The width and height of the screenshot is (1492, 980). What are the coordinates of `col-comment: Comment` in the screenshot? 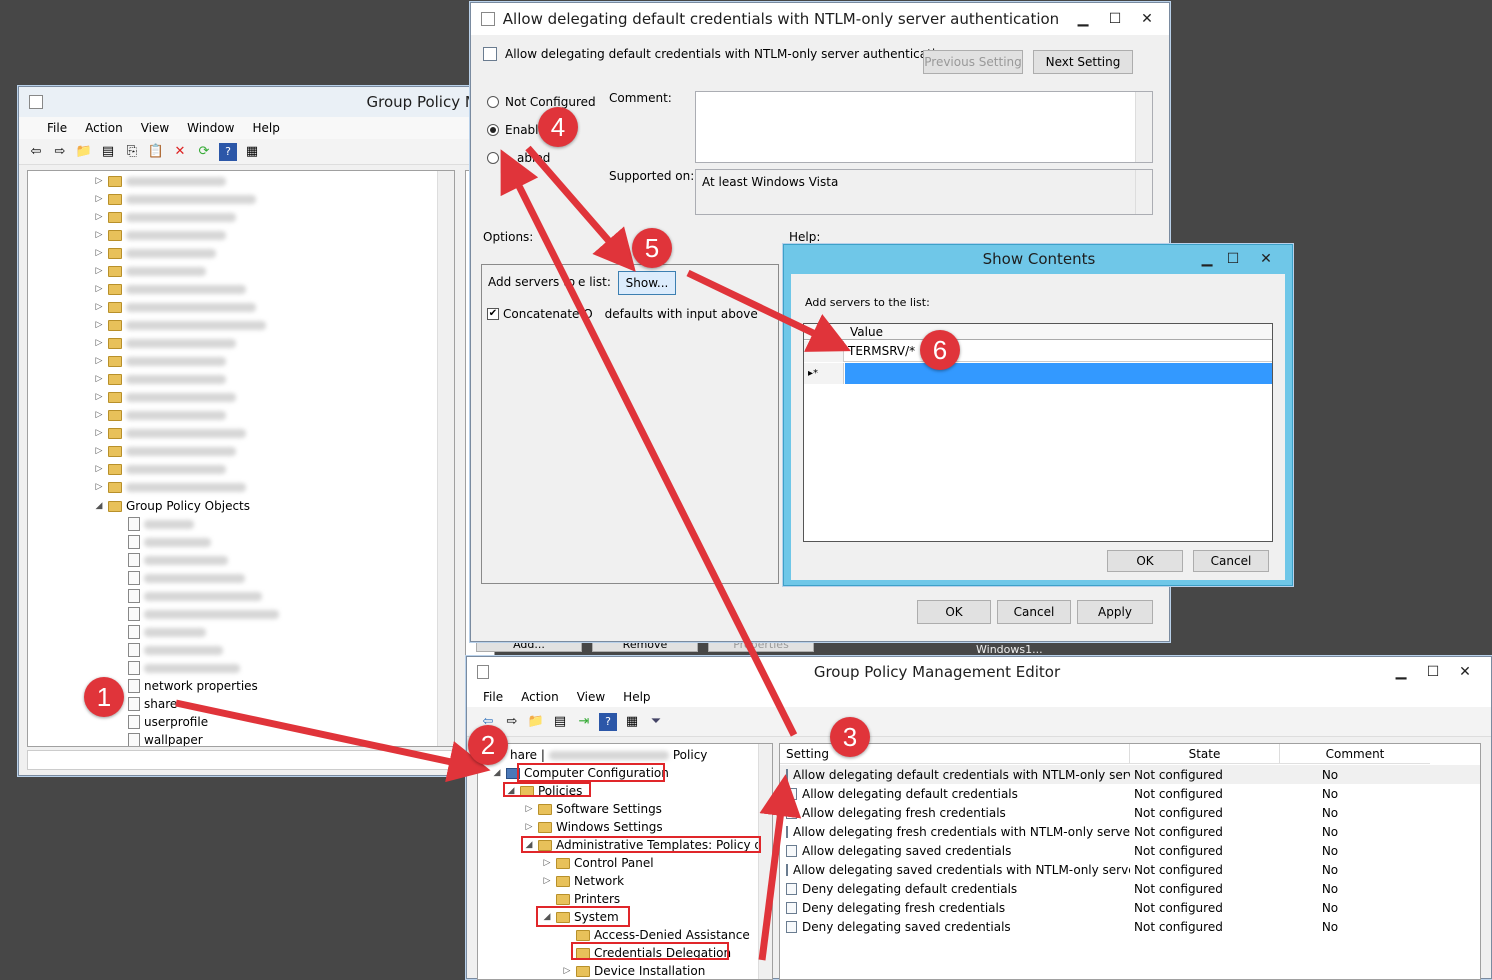 It's located at (1355, 753).